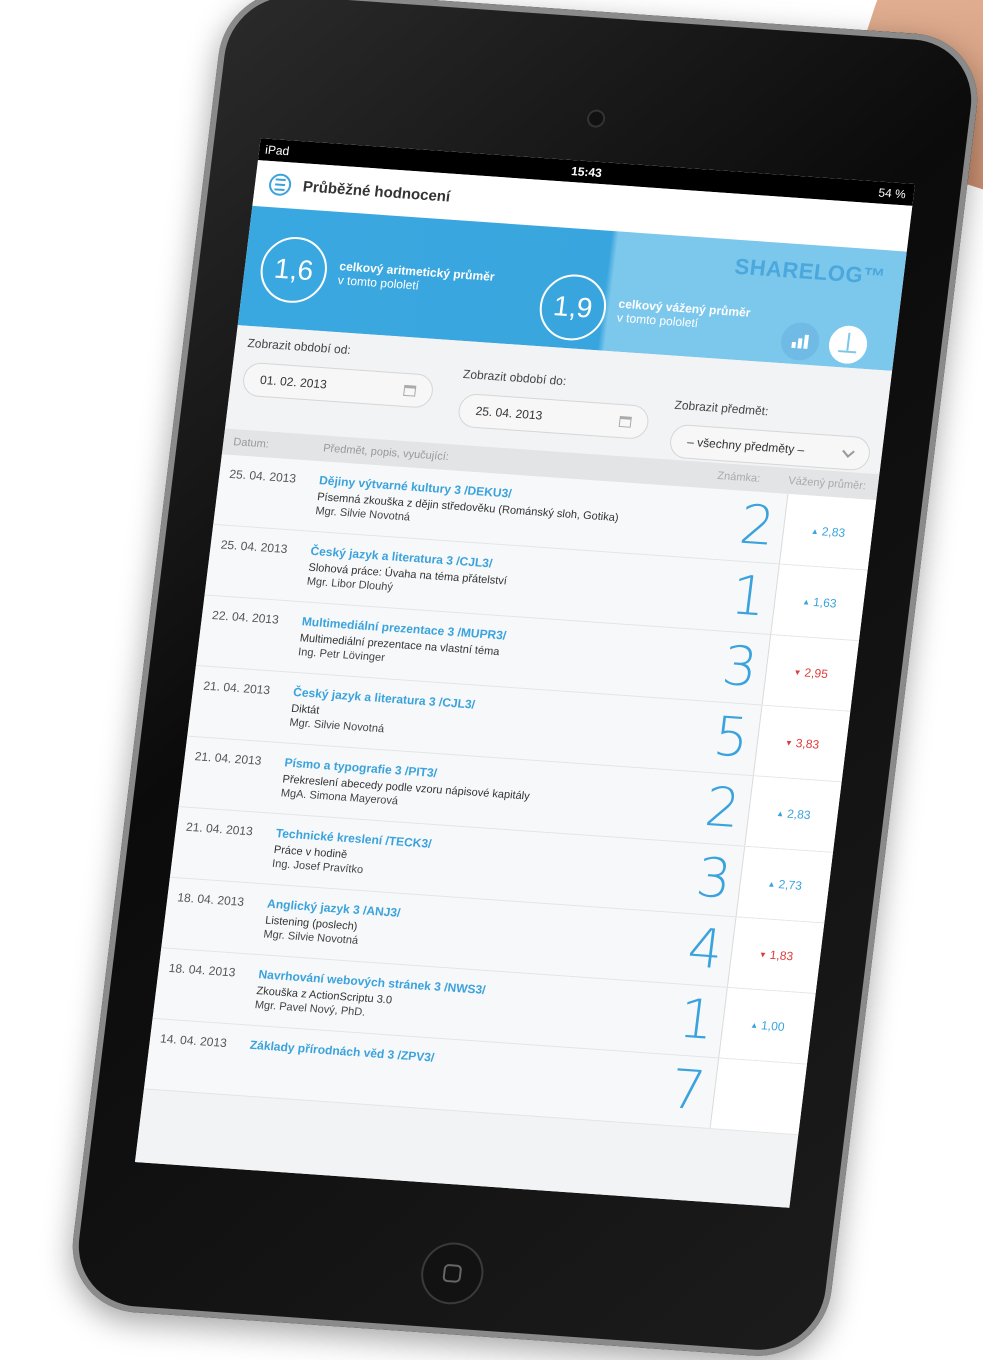  Describe the element at coordinates (892, 193) in the screenshot. I see `battery-label: 54 %` at that location.